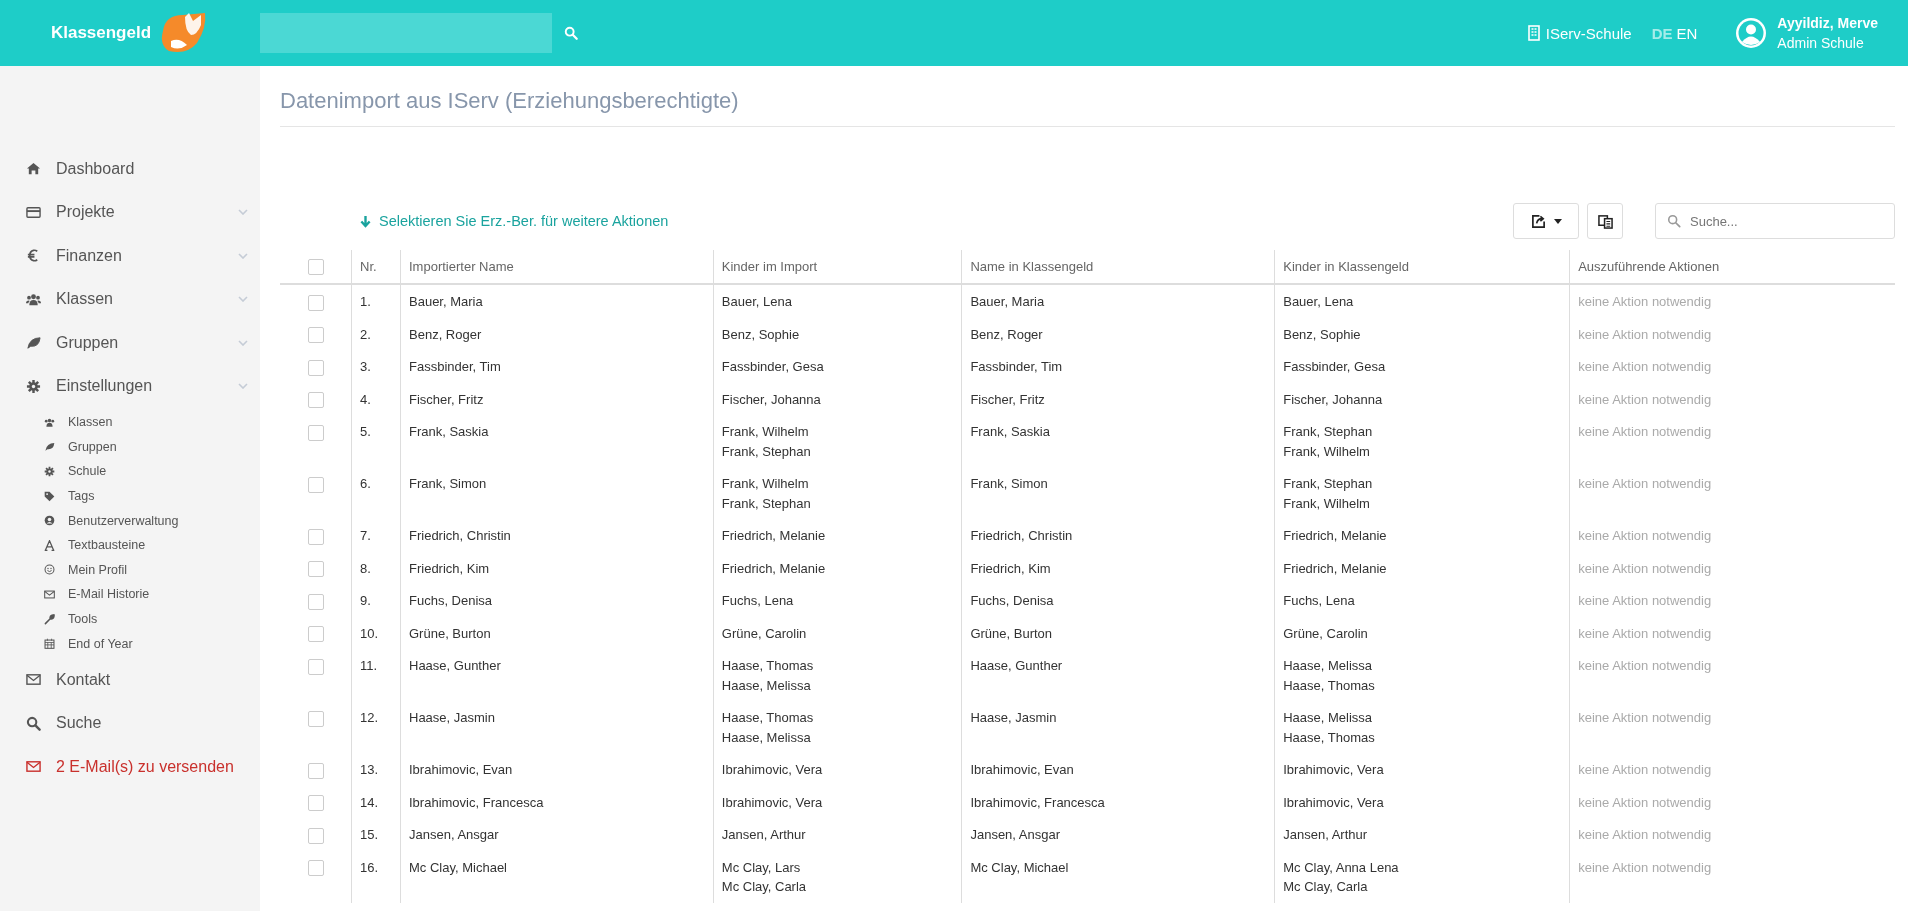 The image size is (1908, 911). Describe the element at coordinates (152, 594) in the screenshot. I see `submenu-item: E-Mail Historie` at that location.